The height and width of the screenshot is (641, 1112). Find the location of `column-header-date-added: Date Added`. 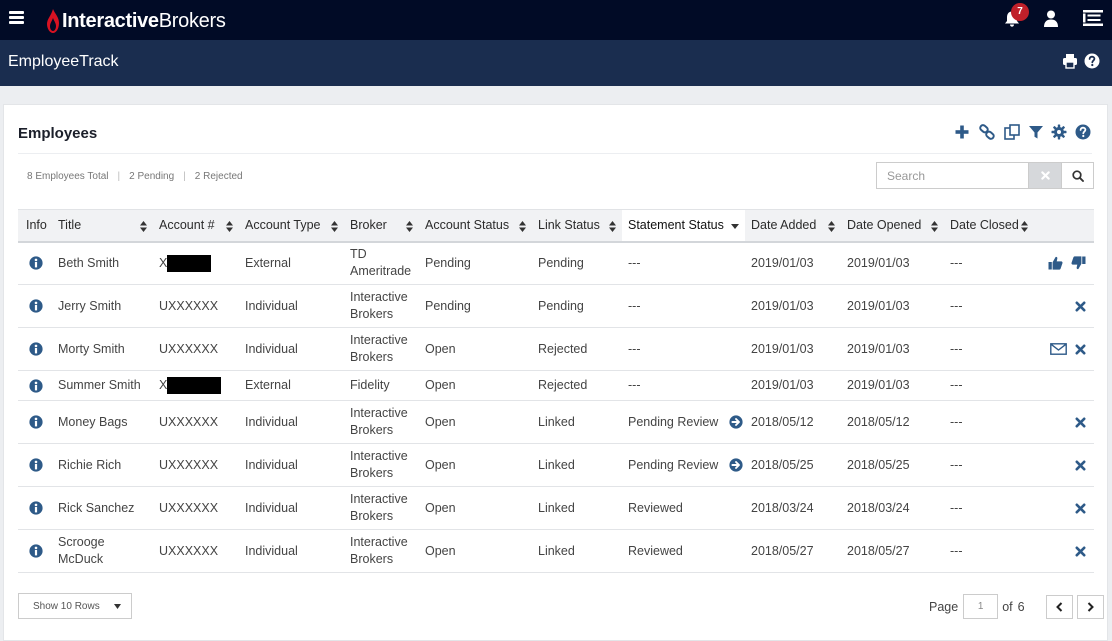

column-header-date-added: Date Added is located at coordinates (793, 226).